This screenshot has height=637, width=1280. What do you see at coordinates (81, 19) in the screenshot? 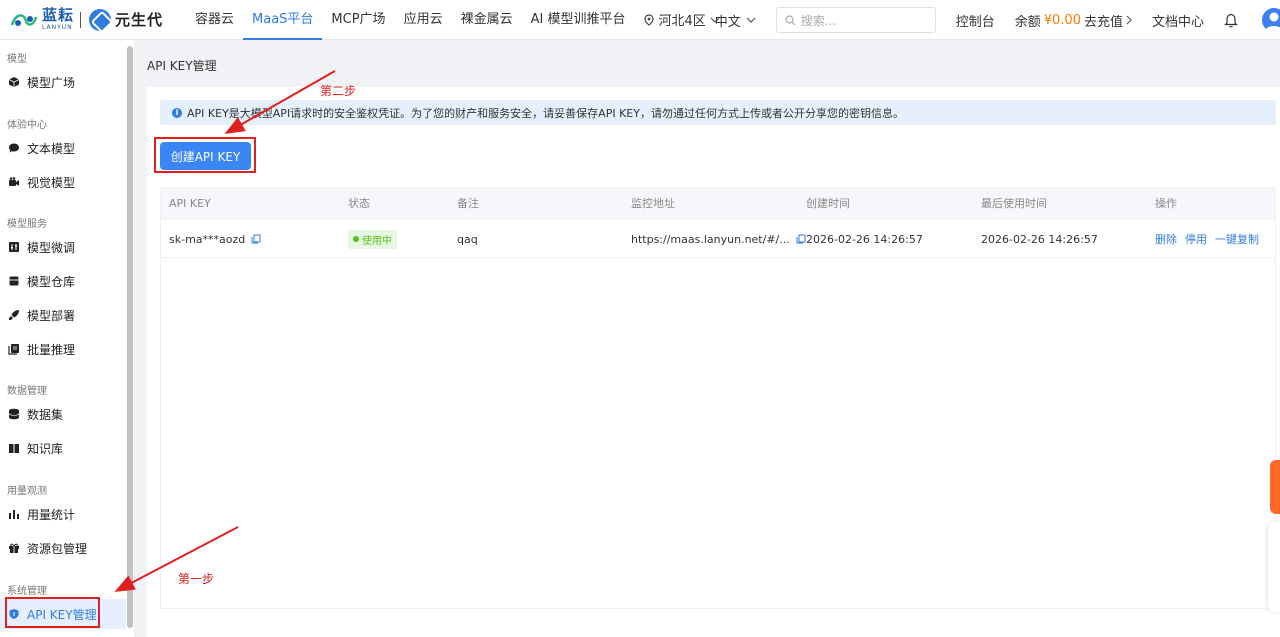
I see `logo-divider` at bounding box center [81, 19].